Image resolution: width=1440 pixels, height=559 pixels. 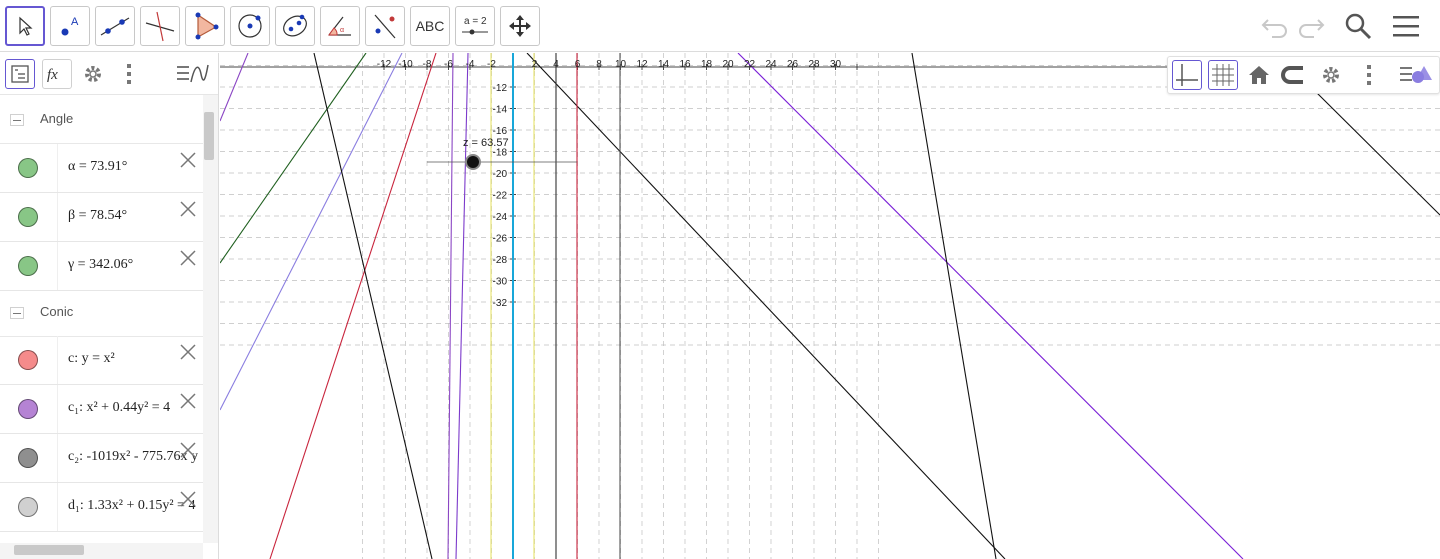 What do you see at coordinates (209, 136) in the screenshot?
I see `vertical-scroll-thumb` at bounding box center [209, 136].